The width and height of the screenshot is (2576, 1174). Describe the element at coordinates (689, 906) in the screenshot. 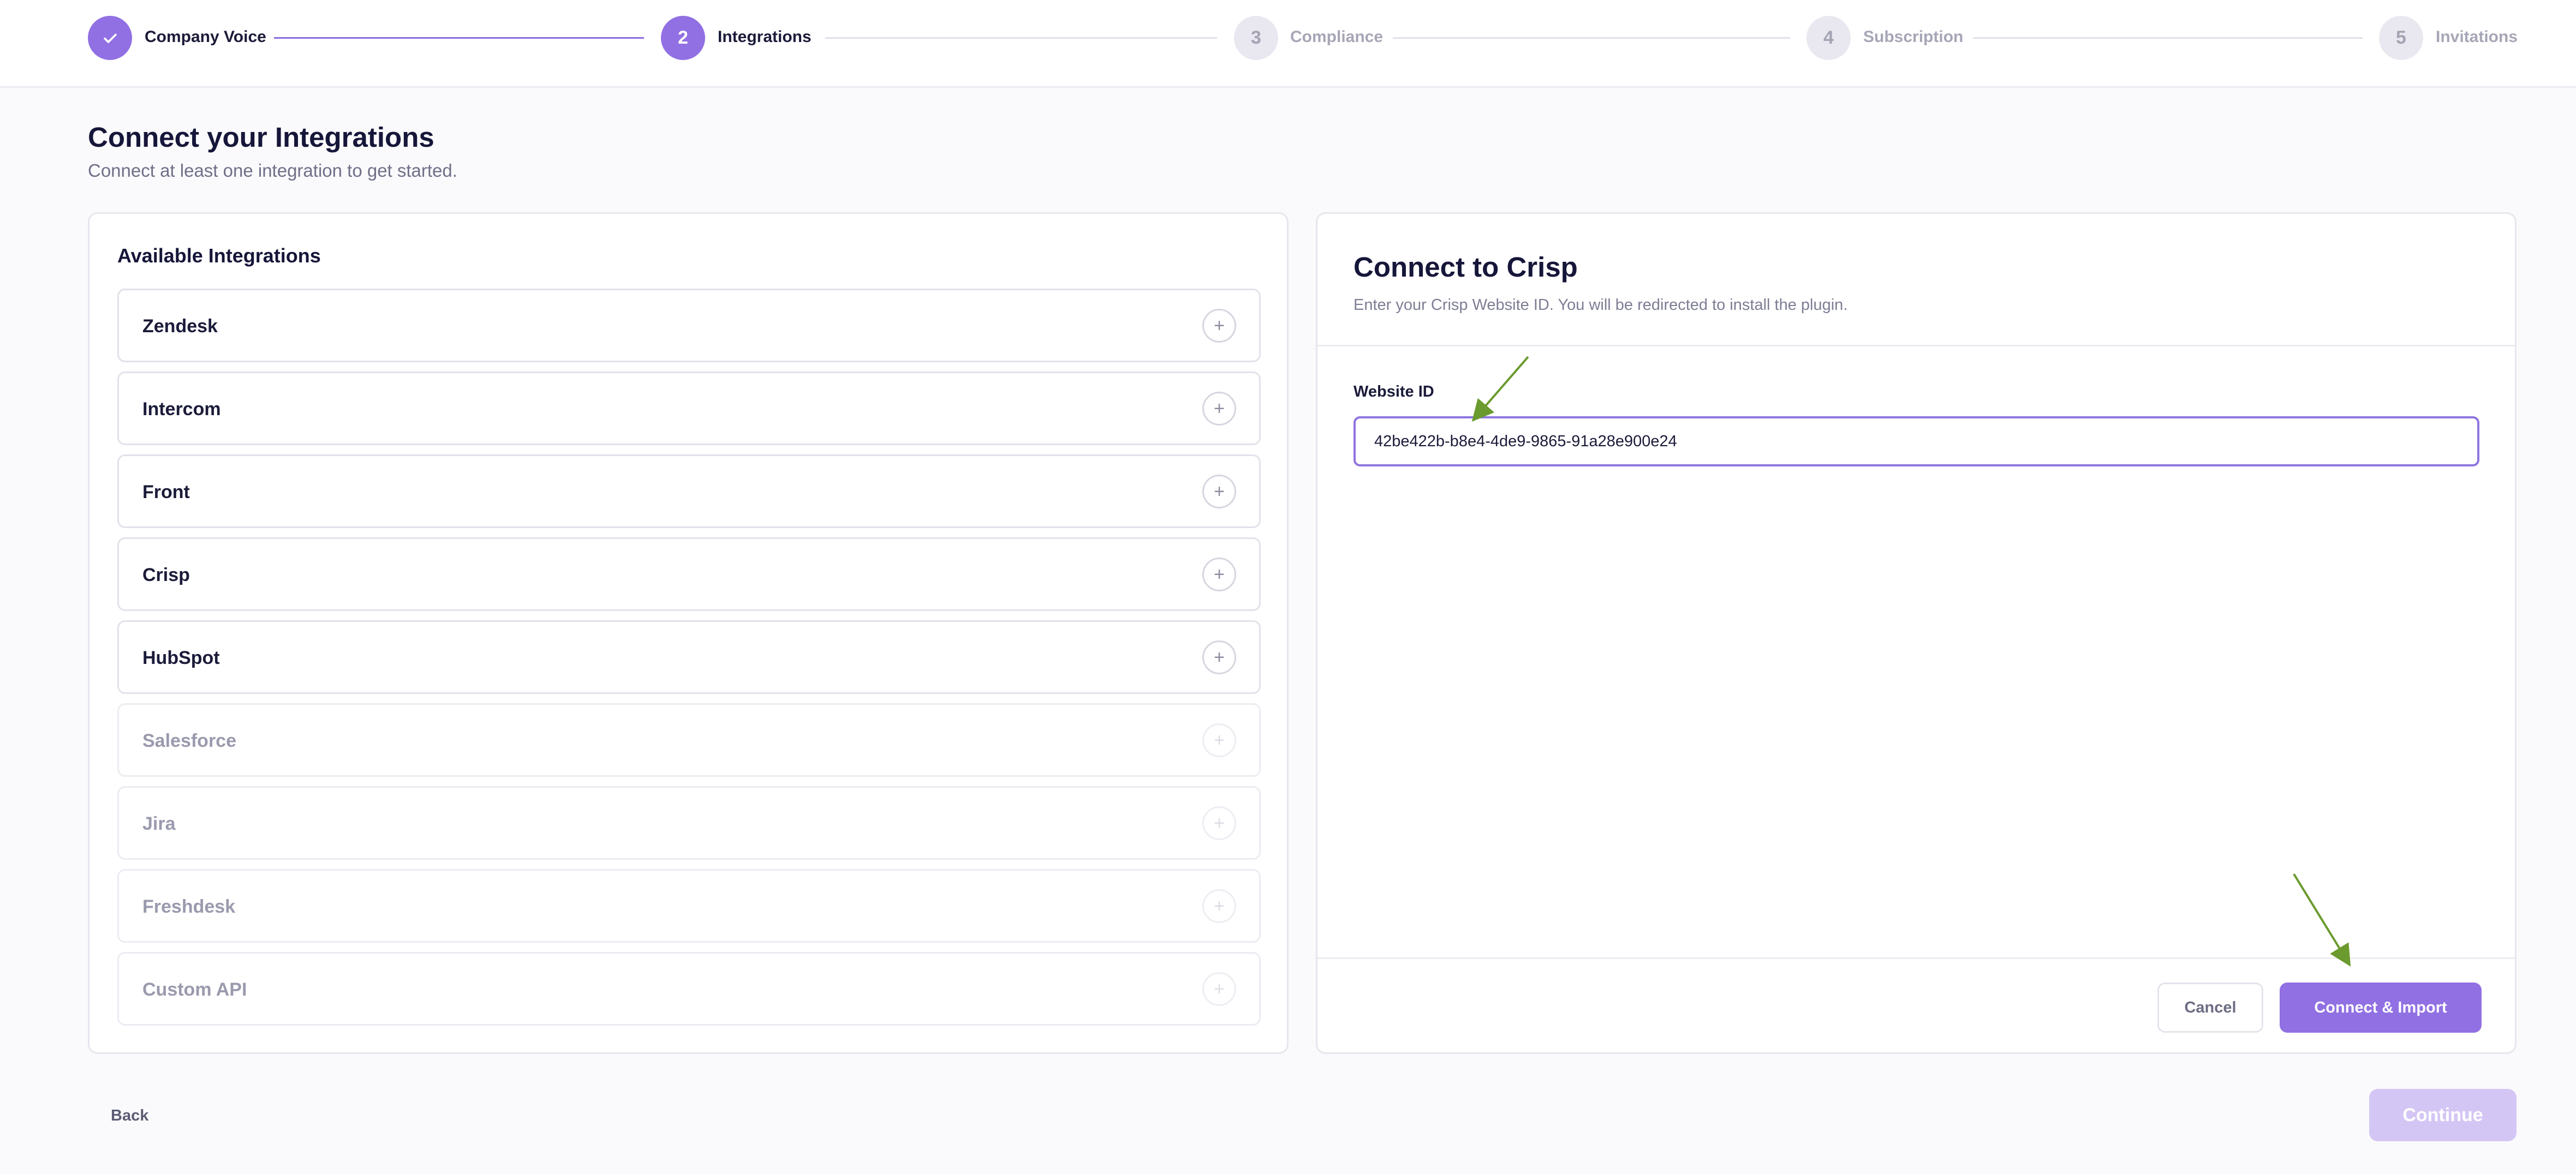

I see `integration-item-freshdesk: Freshdesk +` at that location.